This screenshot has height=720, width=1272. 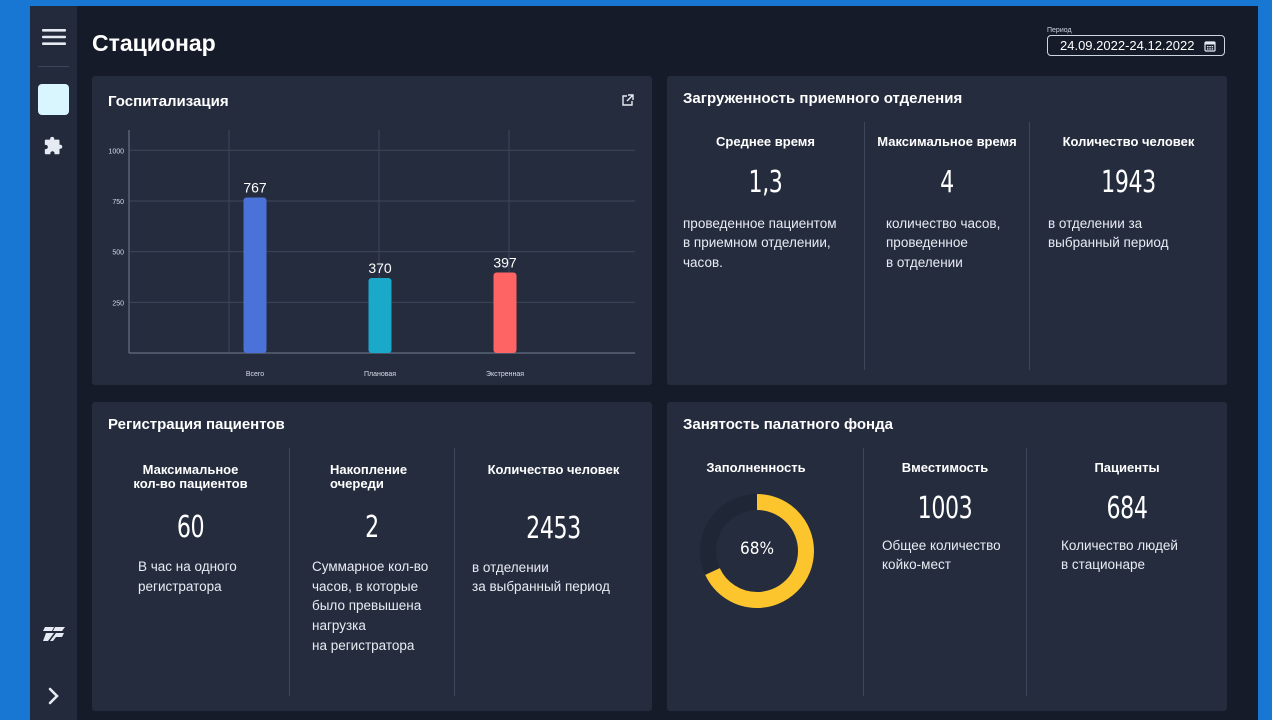 I want to click on max-patients-value: 60, so click(x=190, y=528).